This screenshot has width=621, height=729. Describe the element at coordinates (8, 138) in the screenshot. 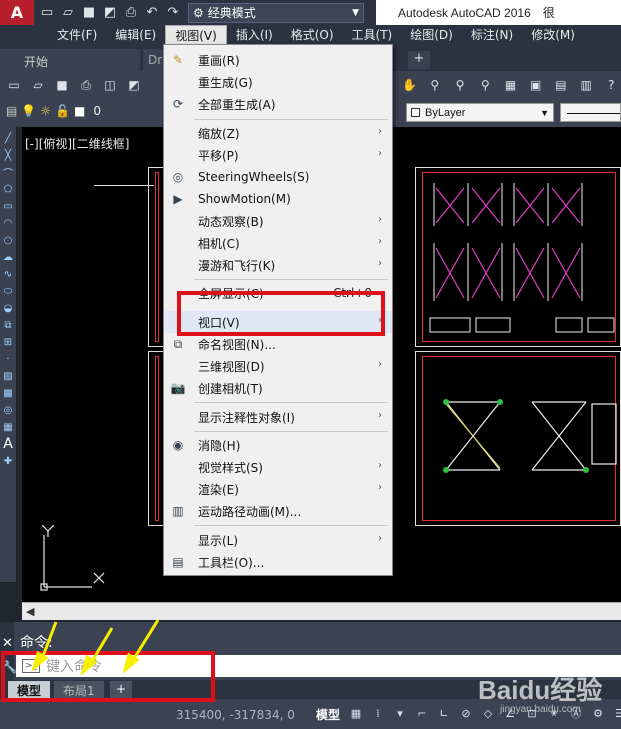

I see `line-icon: ╱` at that location.